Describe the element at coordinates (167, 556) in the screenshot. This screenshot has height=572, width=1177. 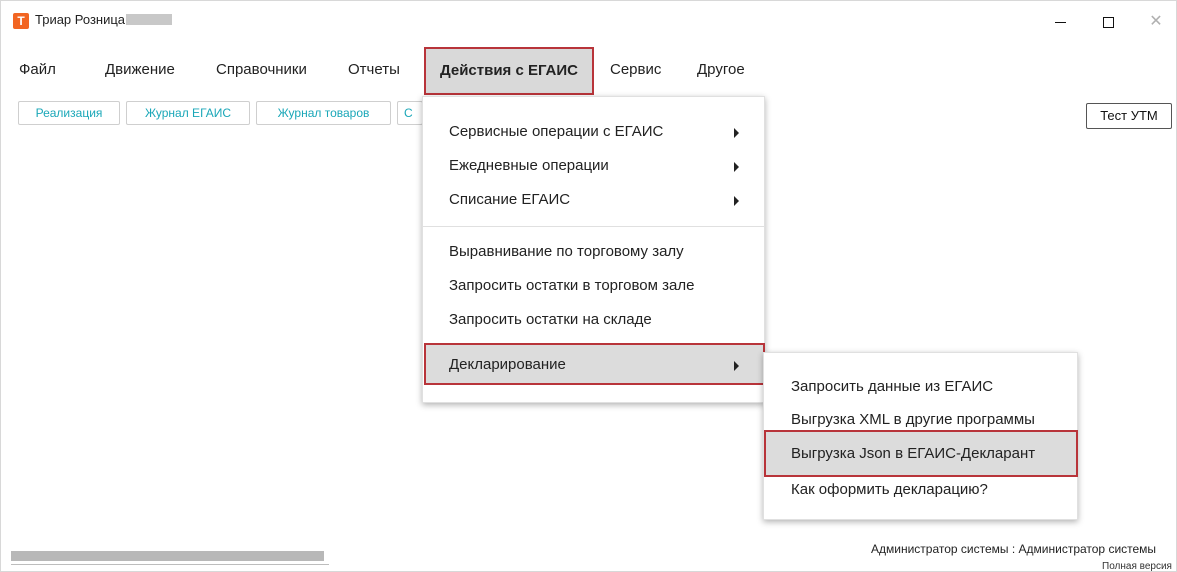
I see `redacted-status-text` at that location.